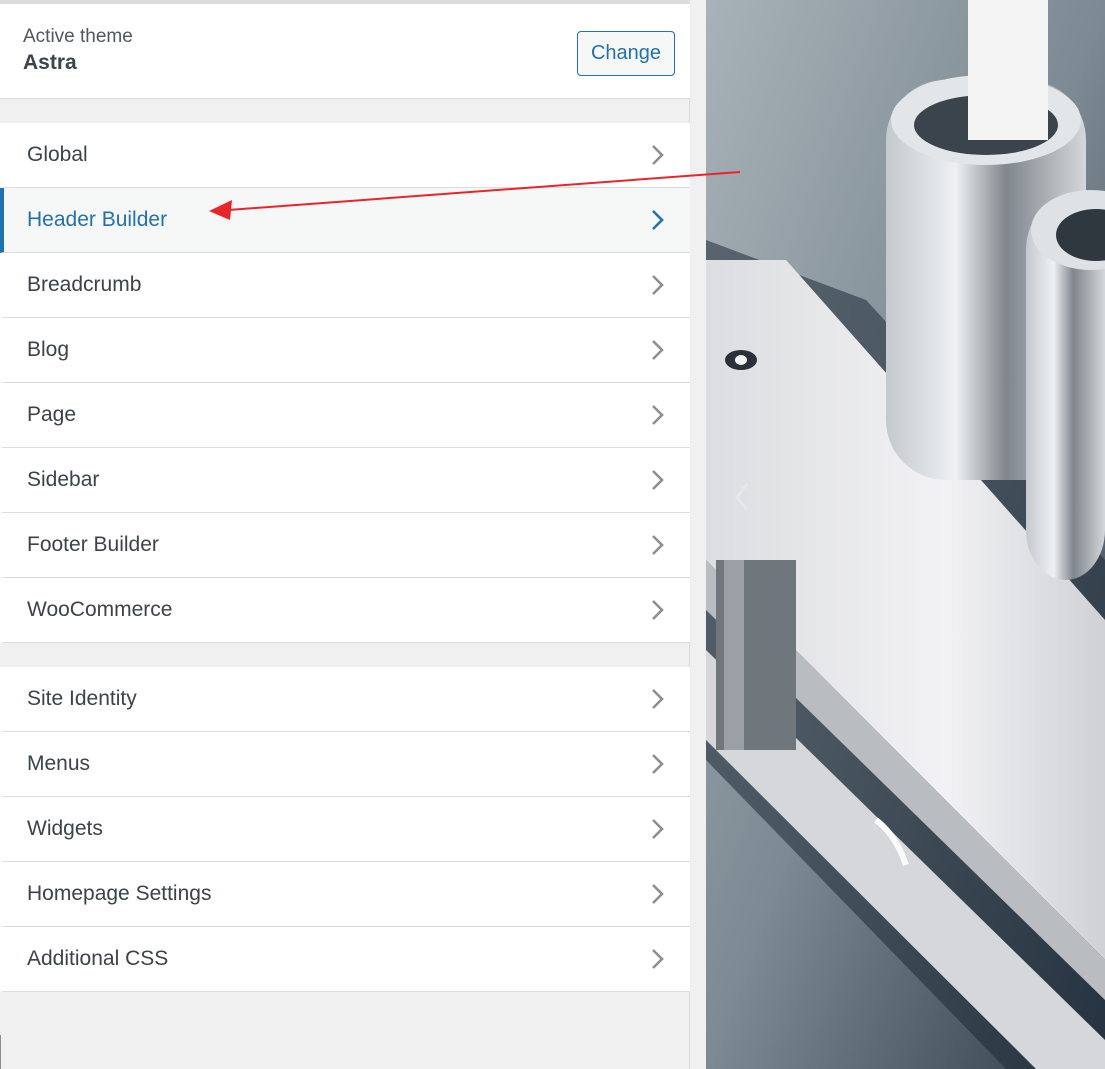  I want to click on section-sidebar: Sidebar, so click(345, 480).